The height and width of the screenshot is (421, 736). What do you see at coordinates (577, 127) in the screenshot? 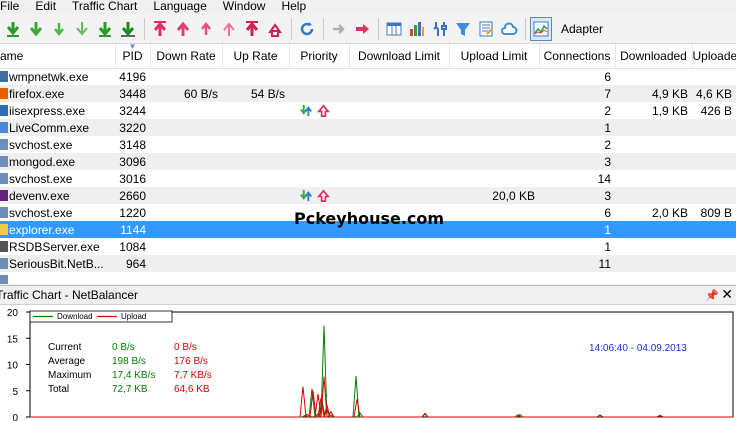
I see `connections-cell: 1` at bounding box center [577, 127].